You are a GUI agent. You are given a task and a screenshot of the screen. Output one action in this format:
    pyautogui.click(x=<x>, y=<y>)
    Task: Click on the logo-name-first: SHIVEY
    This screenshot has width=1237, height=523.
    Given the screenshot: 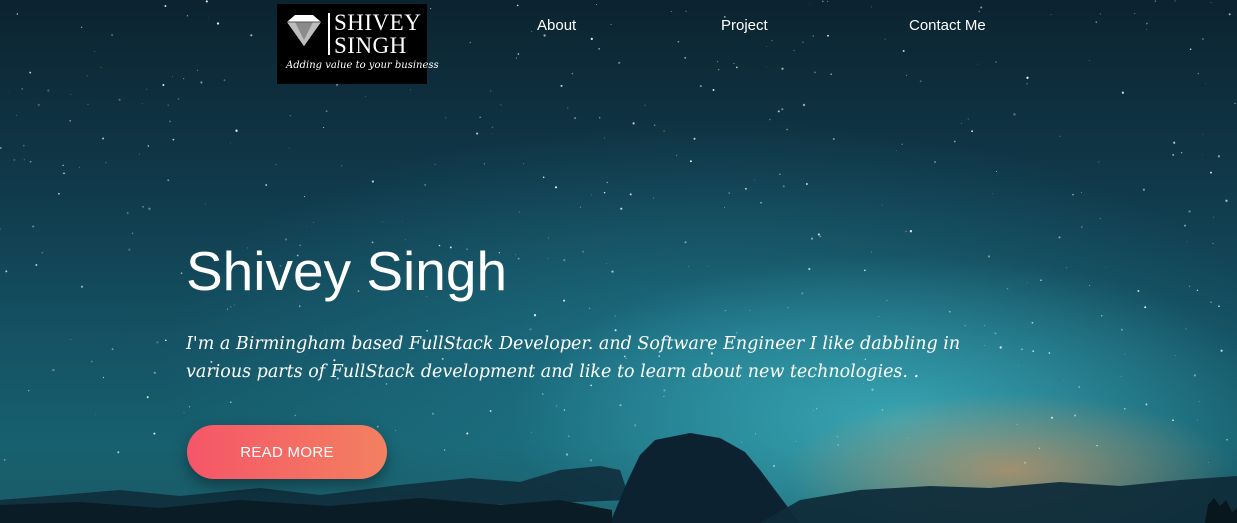 What is the action you would take?
    pyautogui.click(x=378, y=22)
    